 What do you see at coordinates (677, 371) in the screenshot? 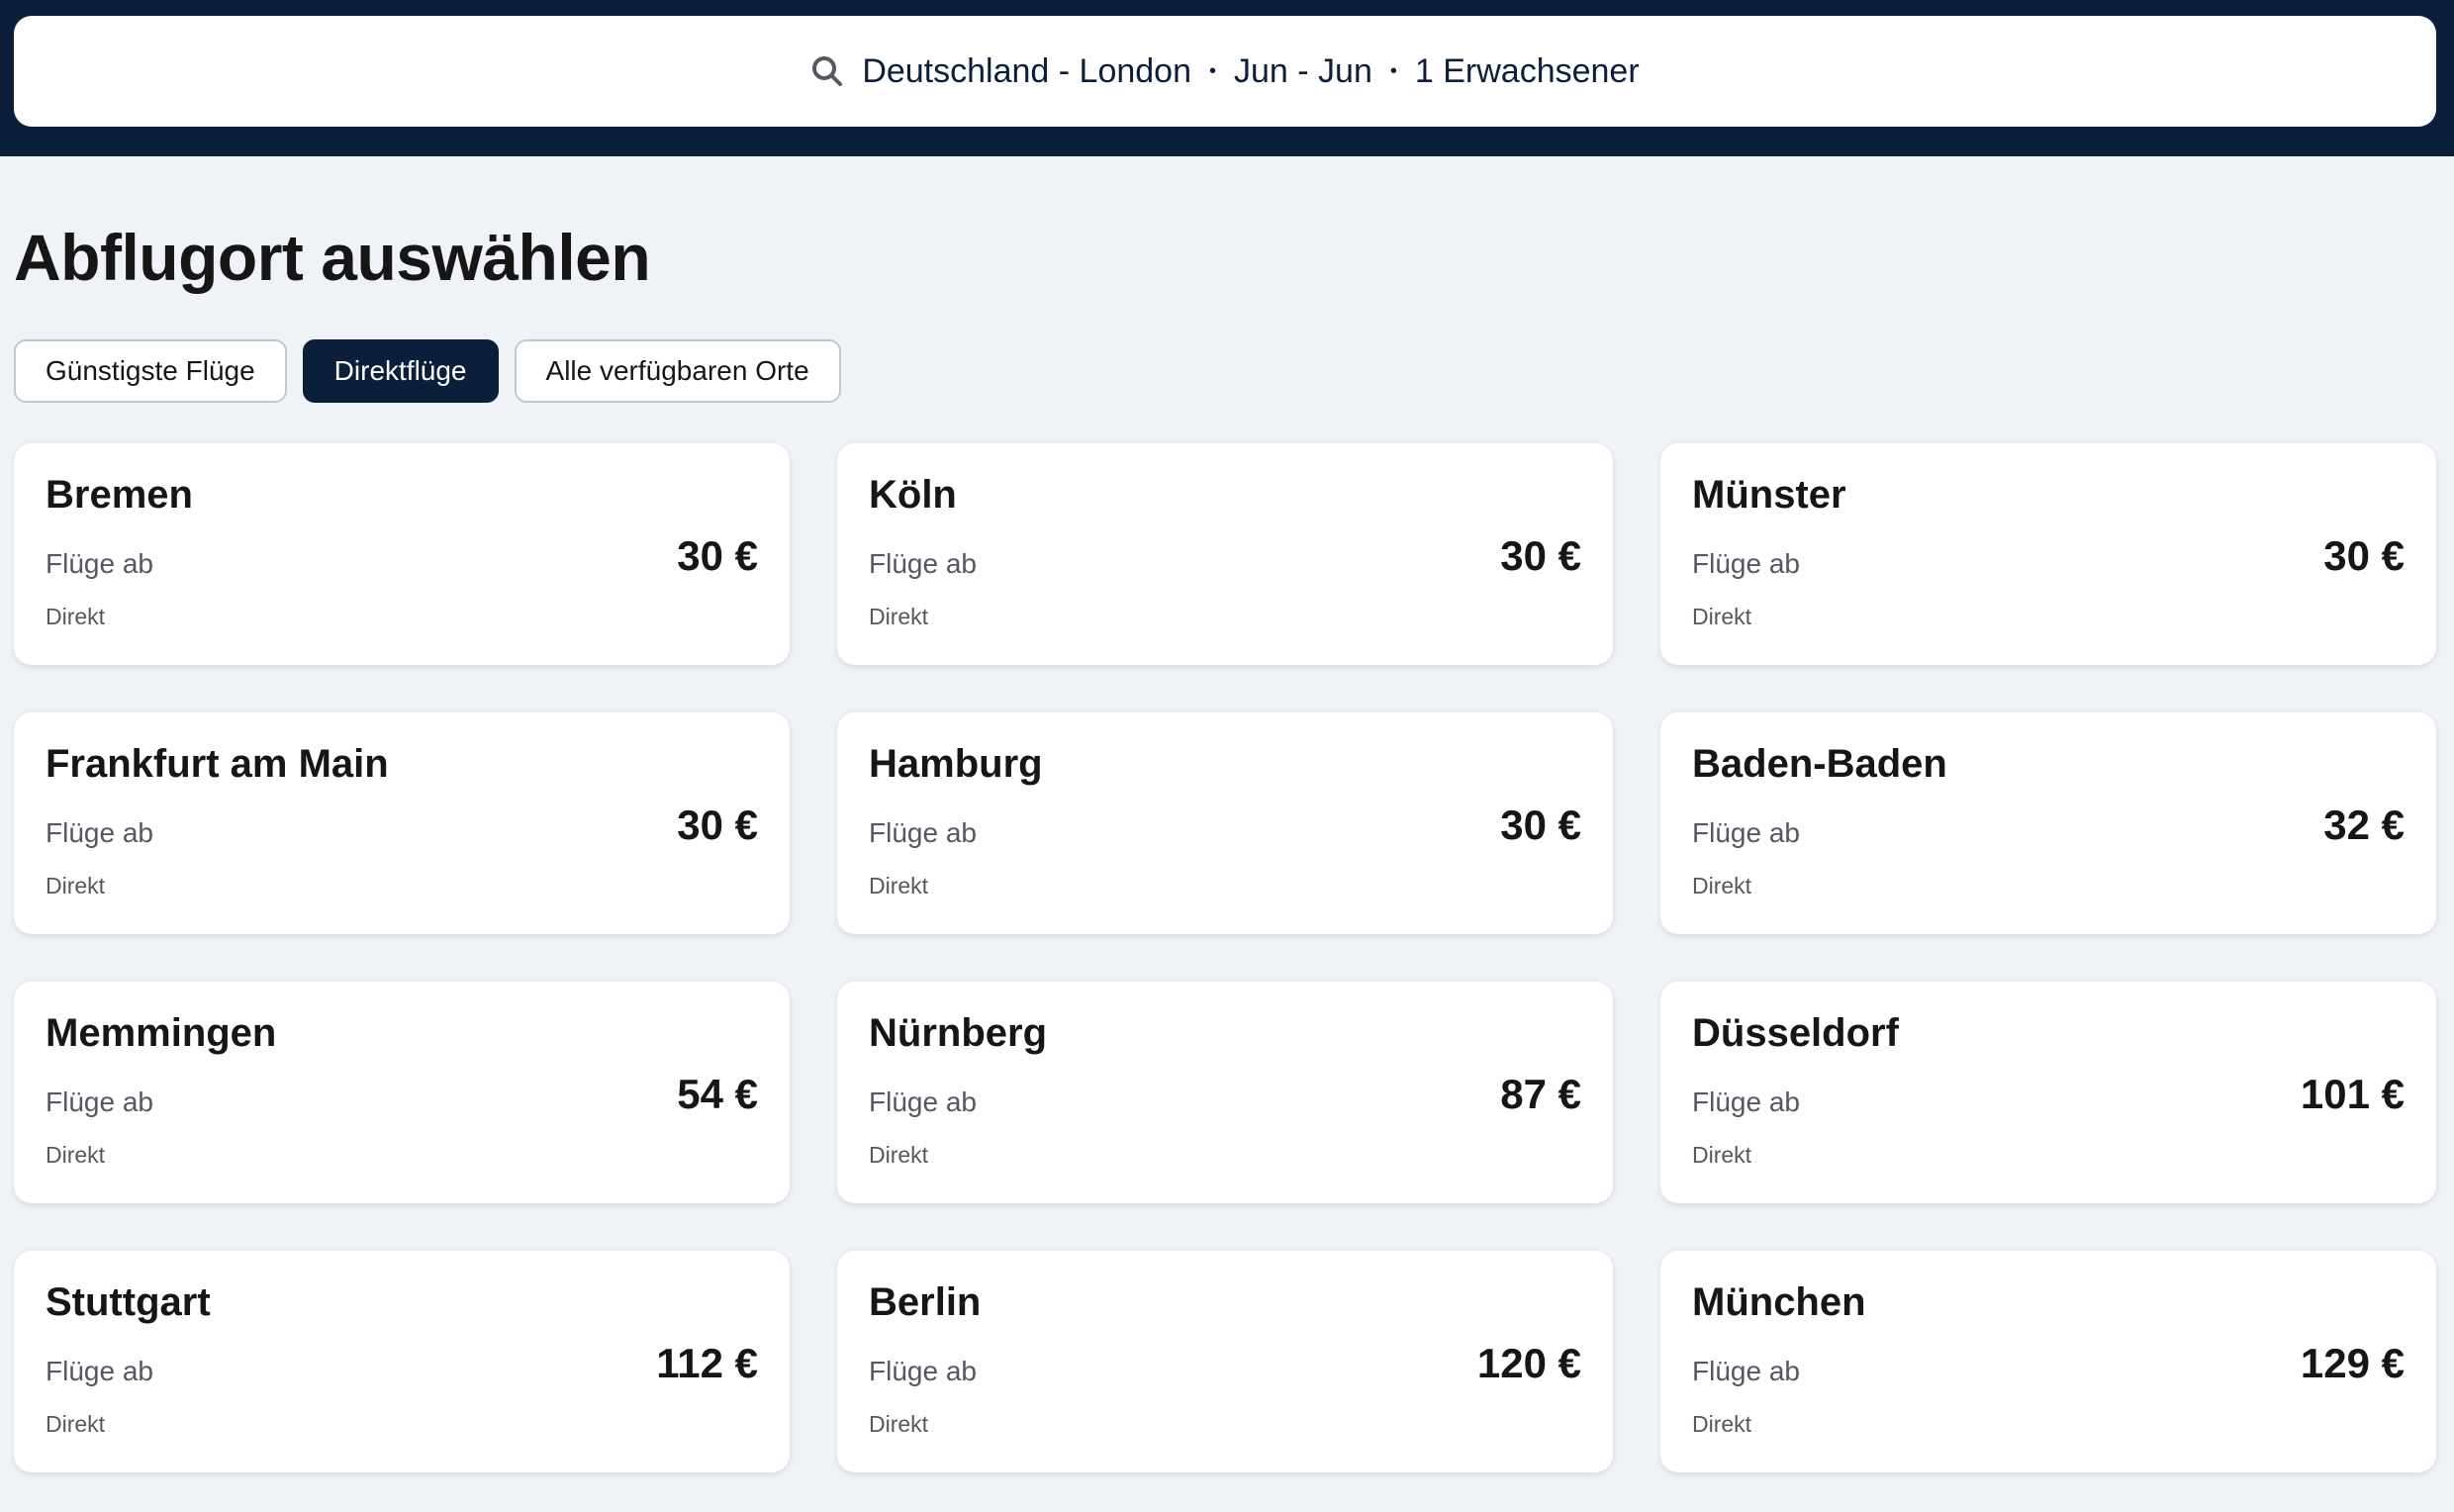
I see `filter-all-locations: Alle verfügbaren Orte` at bounding box center [677, 371].